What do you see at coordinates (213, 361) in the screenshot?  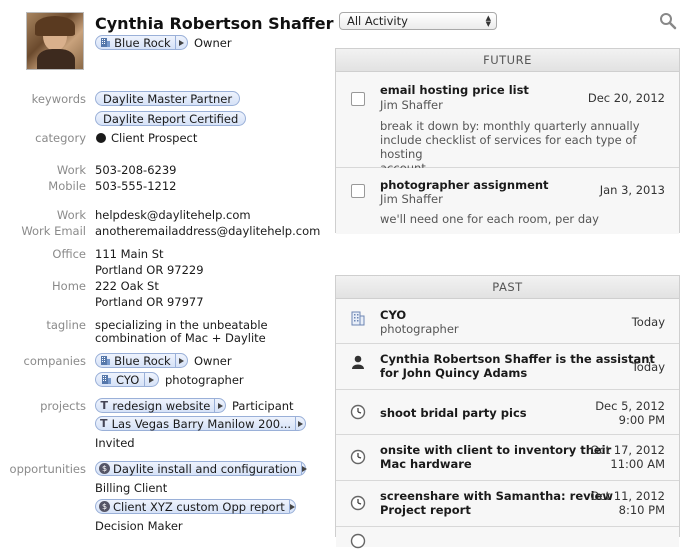 I see `company-role: Owner` at bounding box center [213, 361].